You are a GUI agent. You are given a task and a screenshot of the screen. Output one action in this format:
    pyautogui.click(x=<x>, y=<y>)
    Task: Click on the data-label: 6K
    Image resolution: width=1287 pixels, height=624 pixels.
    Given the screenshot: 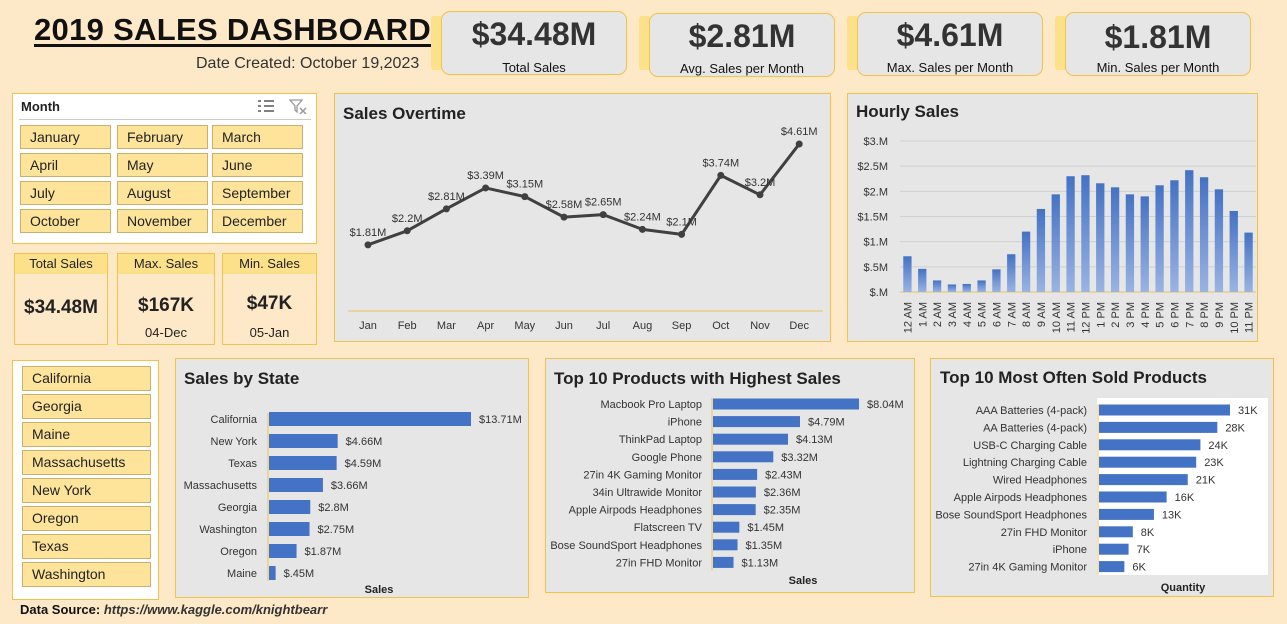 What is the action you would take?
    pyautogui.click(x=1139, y=568)
    